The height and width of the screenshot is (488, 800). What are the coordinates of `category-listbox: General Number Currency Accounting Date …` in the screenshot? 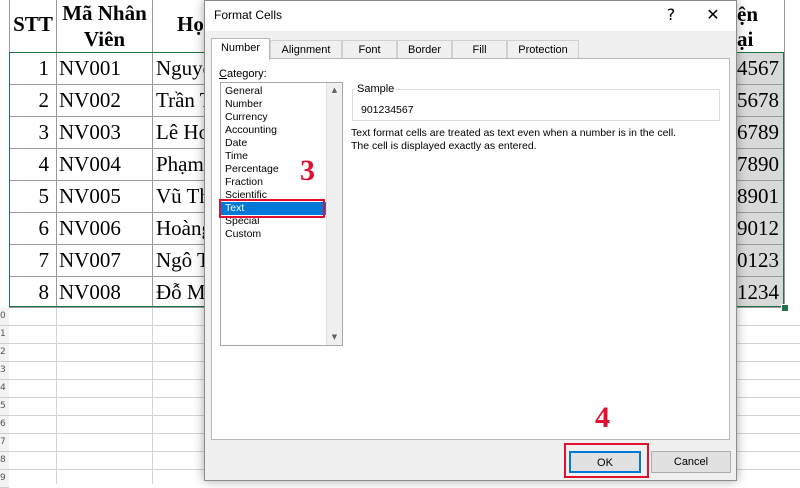 It's located at (281, 214).